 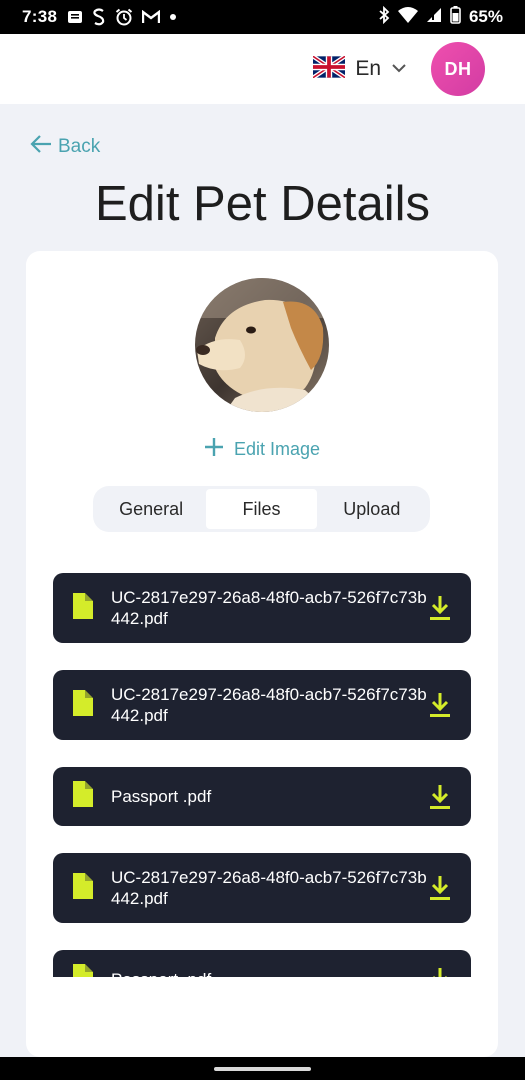 I want to click on language-selector: En, so click(x=359, y=68).